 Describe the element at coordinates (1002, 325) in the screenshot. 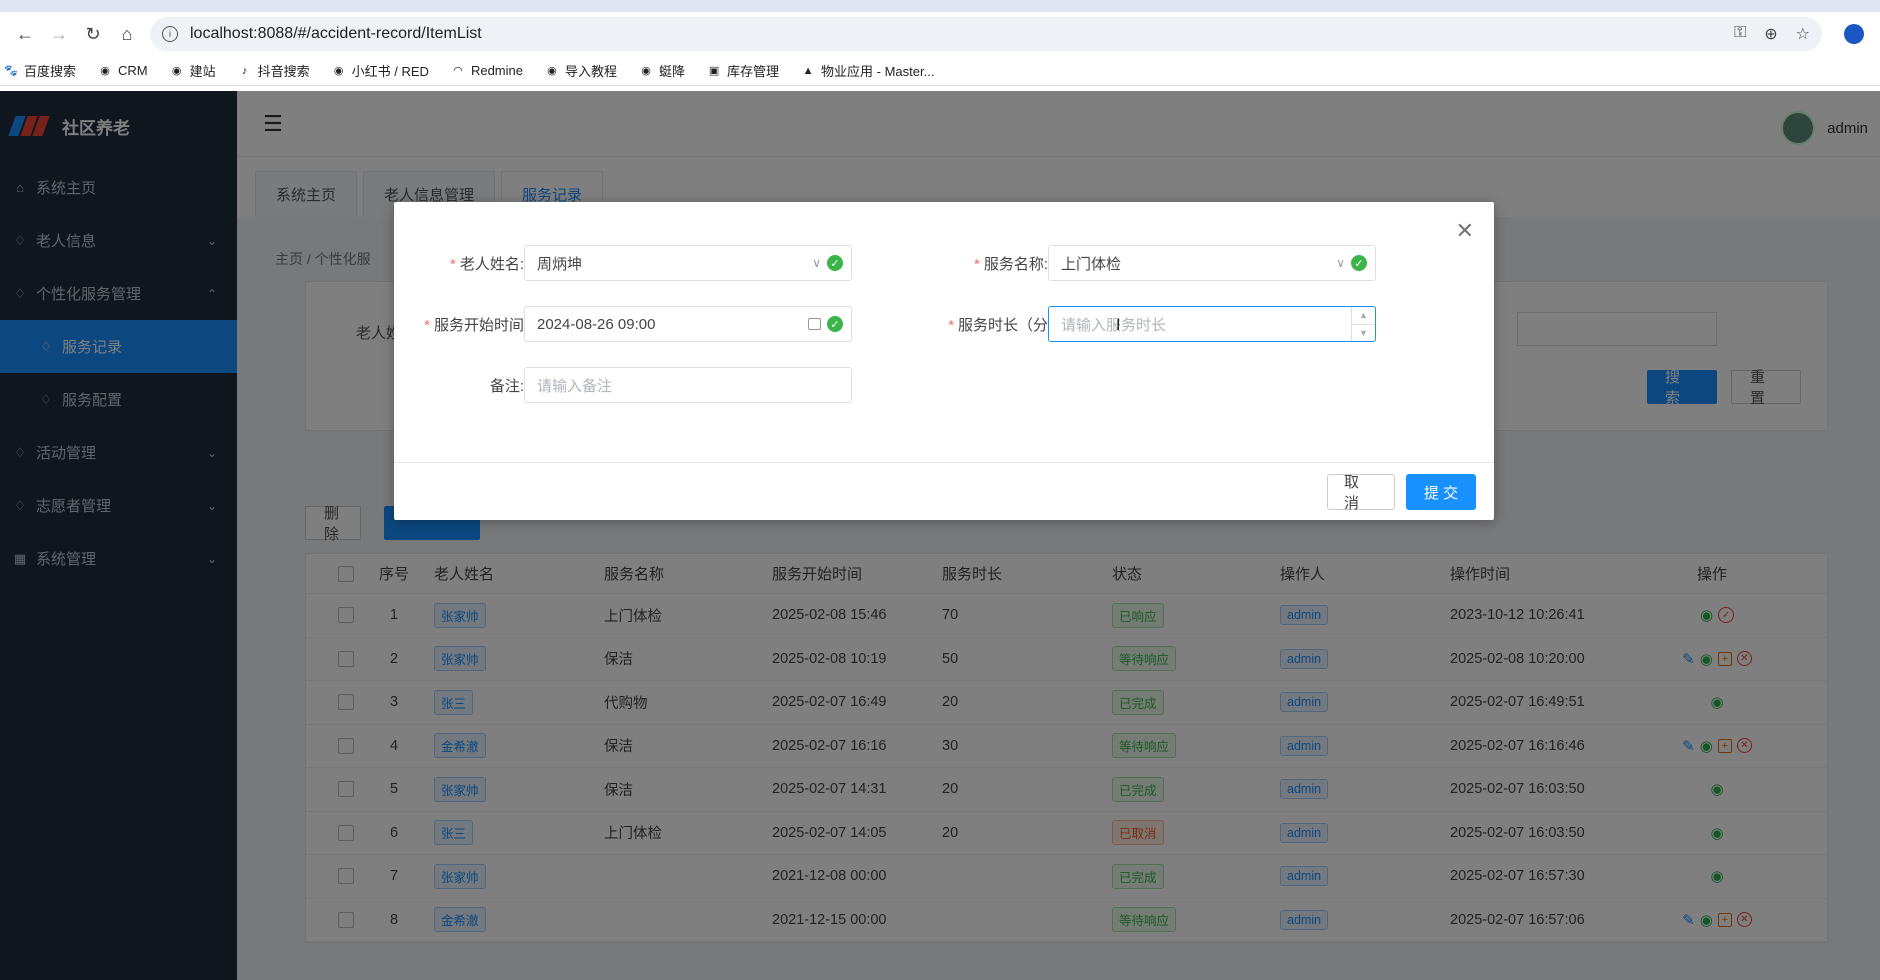

I see `duration-label: 服务时长（分` at that location.